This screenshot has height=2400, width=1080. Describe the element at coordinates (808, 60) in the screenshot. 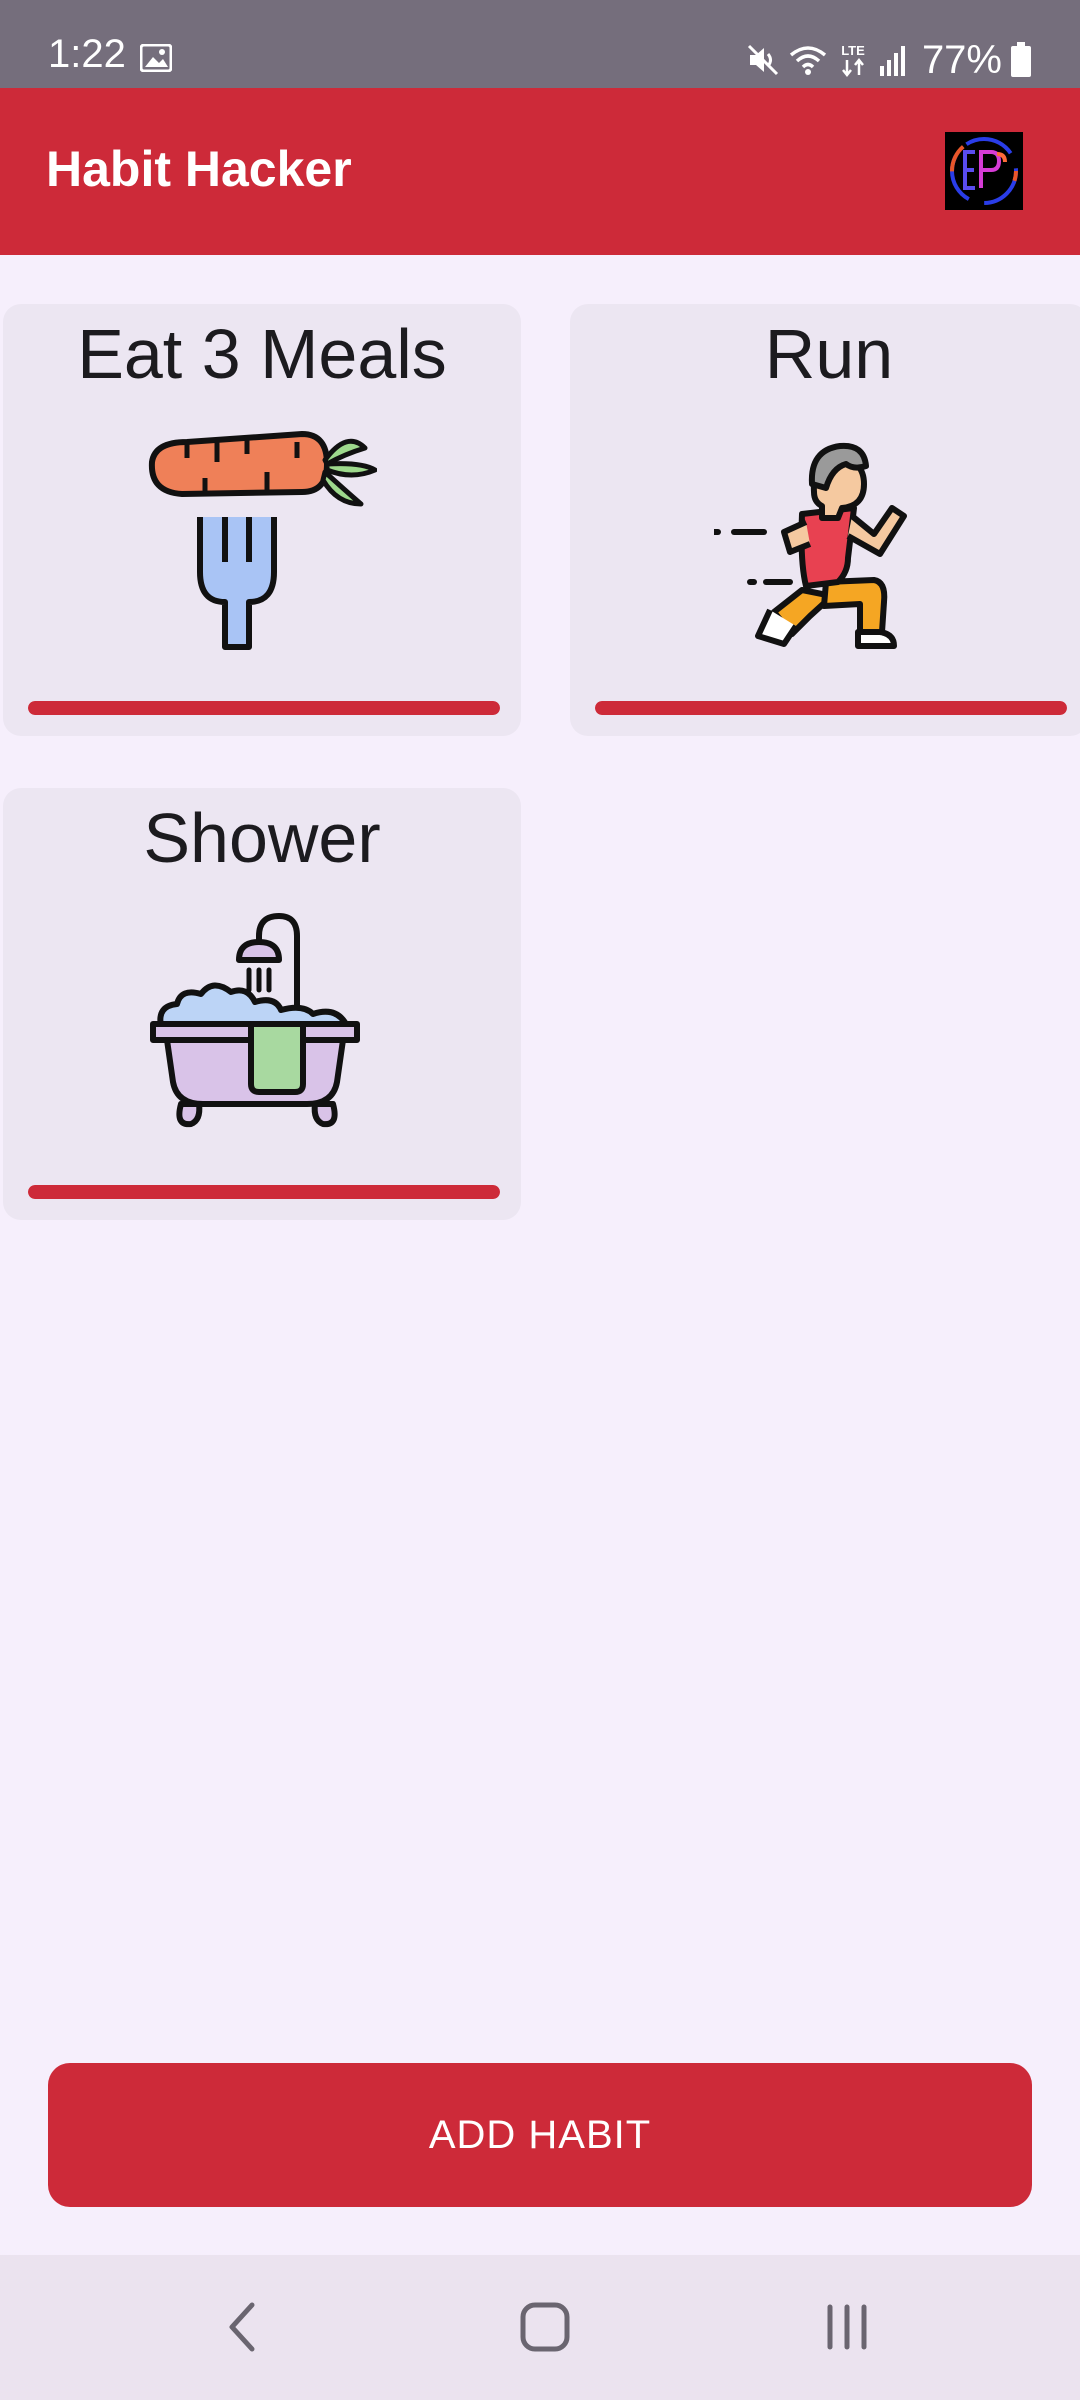

I see `wifi-icon` at that location.